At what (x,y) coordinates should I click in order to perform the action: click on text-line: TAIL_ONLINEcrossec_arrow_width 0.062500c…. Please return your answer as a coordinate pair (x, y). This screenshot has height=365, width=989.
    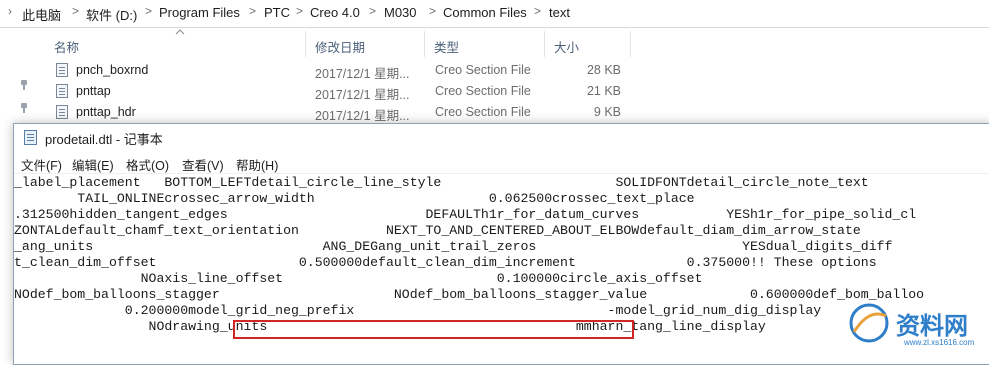
    Looking at the image, I should click on (354, 198).